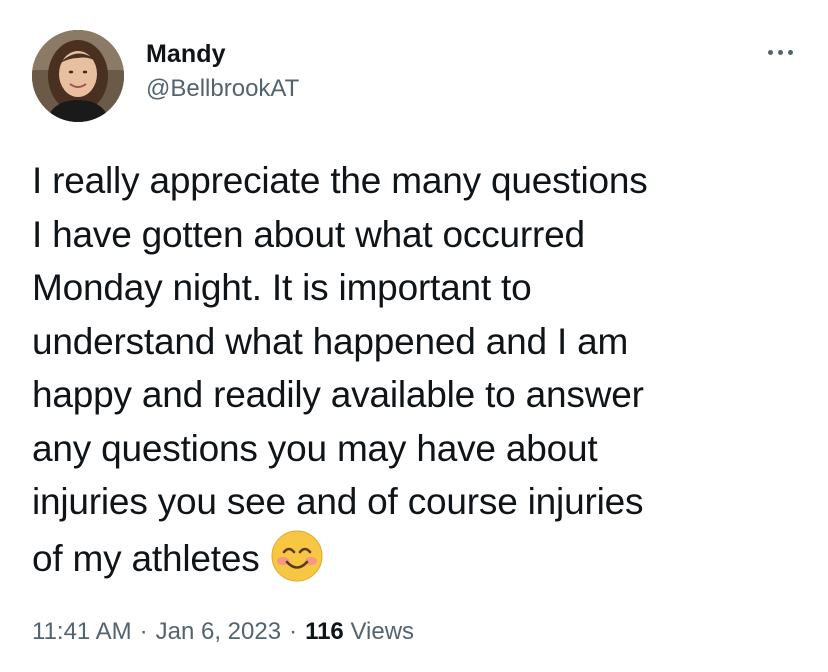 This screenshot has height=672, width=828. Describe the element at coordinates (308, 234) in the screenshot. I see `tweet-text-line: I have gotten about what occurred` at that location.